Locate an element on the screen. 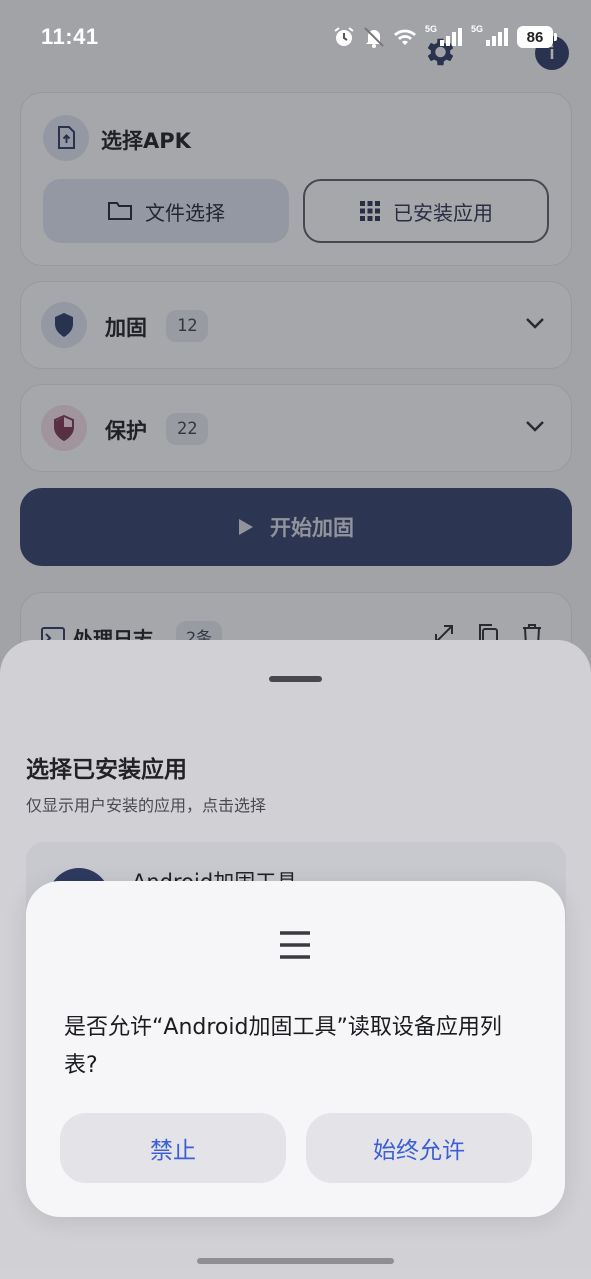  status-bar: 11:41 5G 5G 86 is located at coordinates (295, 38).